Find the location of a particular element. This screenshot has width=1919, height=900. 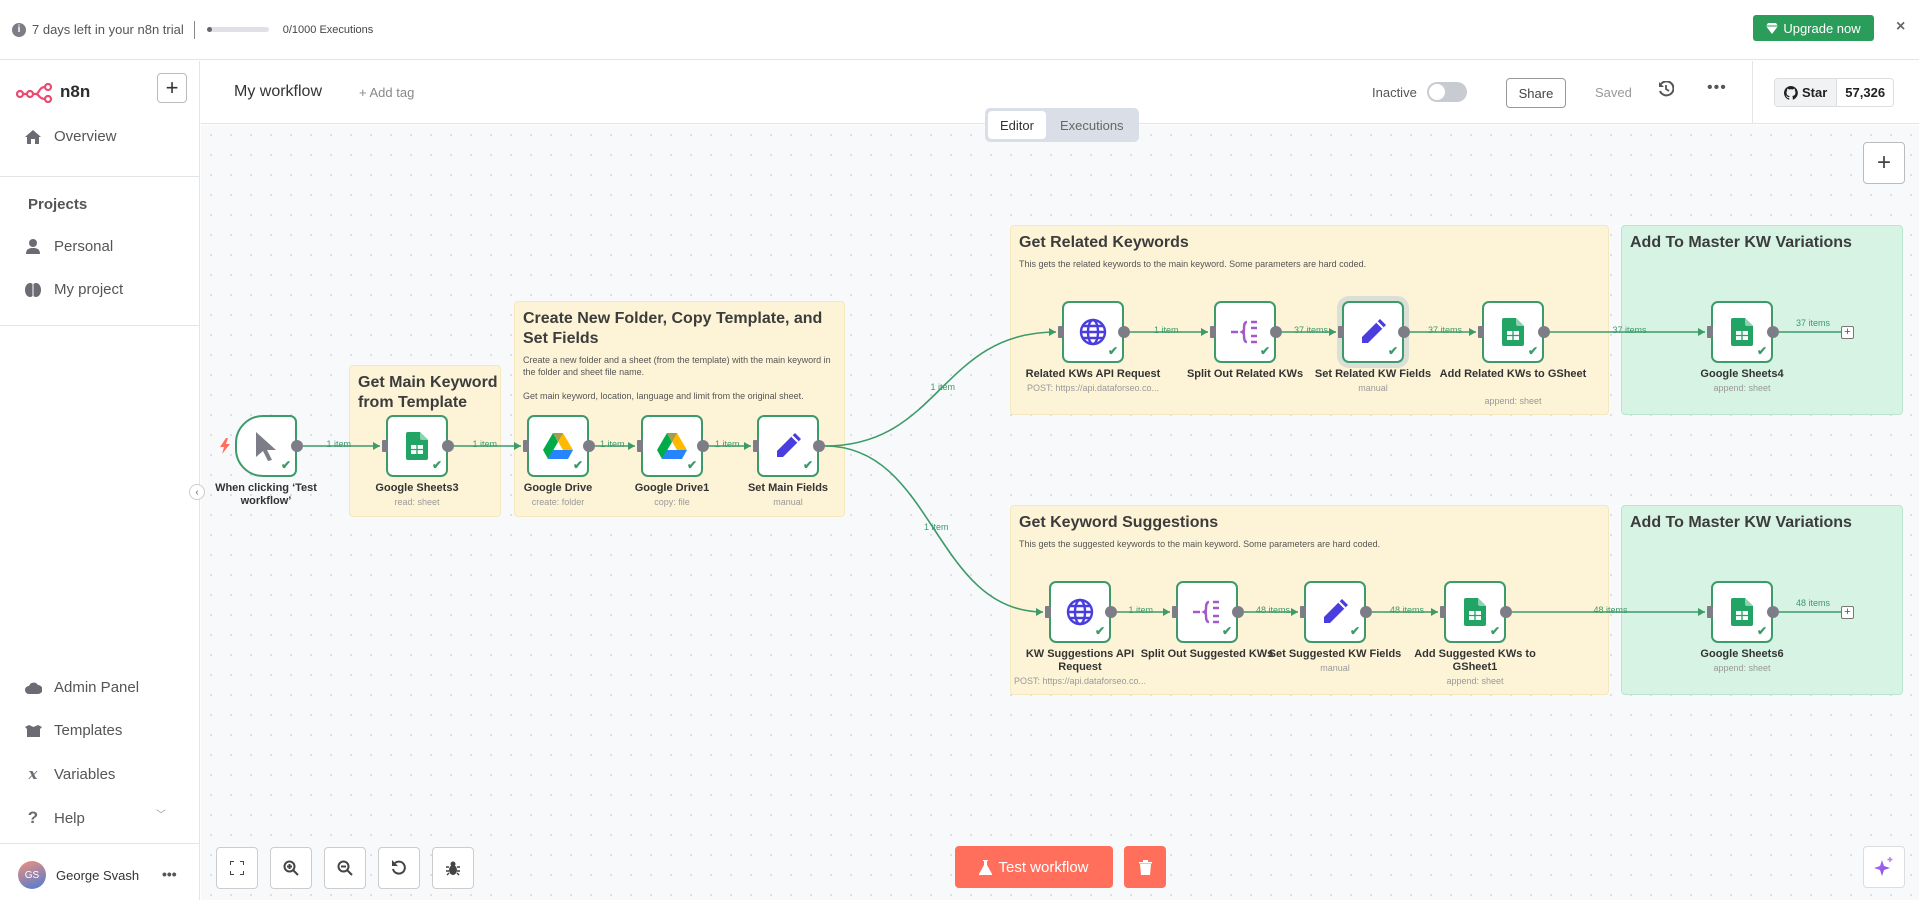

upgrade-now-button: Upgrade now is located at coordinates (1813, 28).